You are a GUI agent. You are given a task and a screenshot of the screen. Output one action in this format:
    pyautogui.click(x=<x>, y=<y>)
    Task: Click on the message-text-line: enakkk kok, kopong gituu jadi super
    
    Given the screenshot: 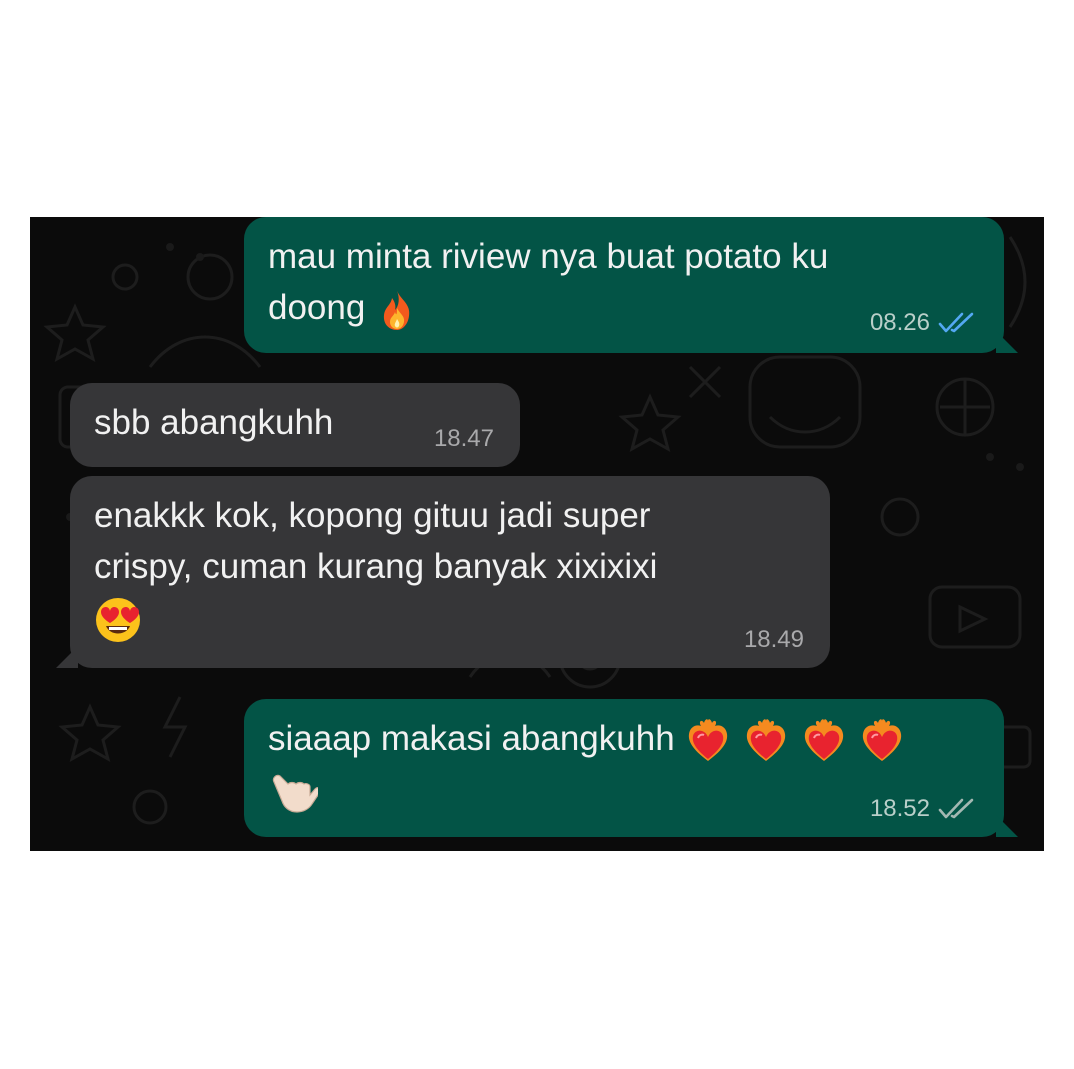 What is the action you would take?
    pyautogui.click(x=372, y=515)
    